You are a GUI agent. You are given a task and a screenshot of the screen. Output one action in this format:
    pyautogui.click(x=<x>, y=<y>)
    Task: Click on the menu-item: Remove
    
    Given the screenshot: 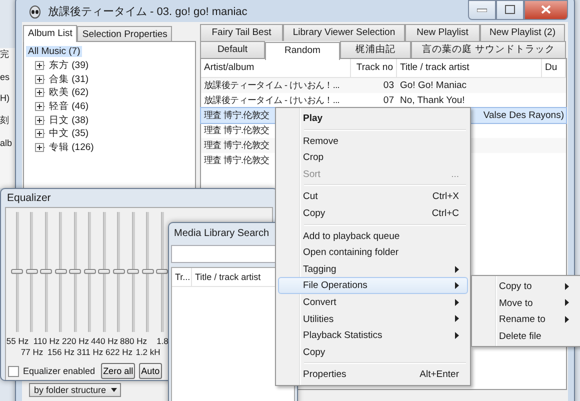 What is the action you would take?
    pyautogui.click(x=373, y=141)
    